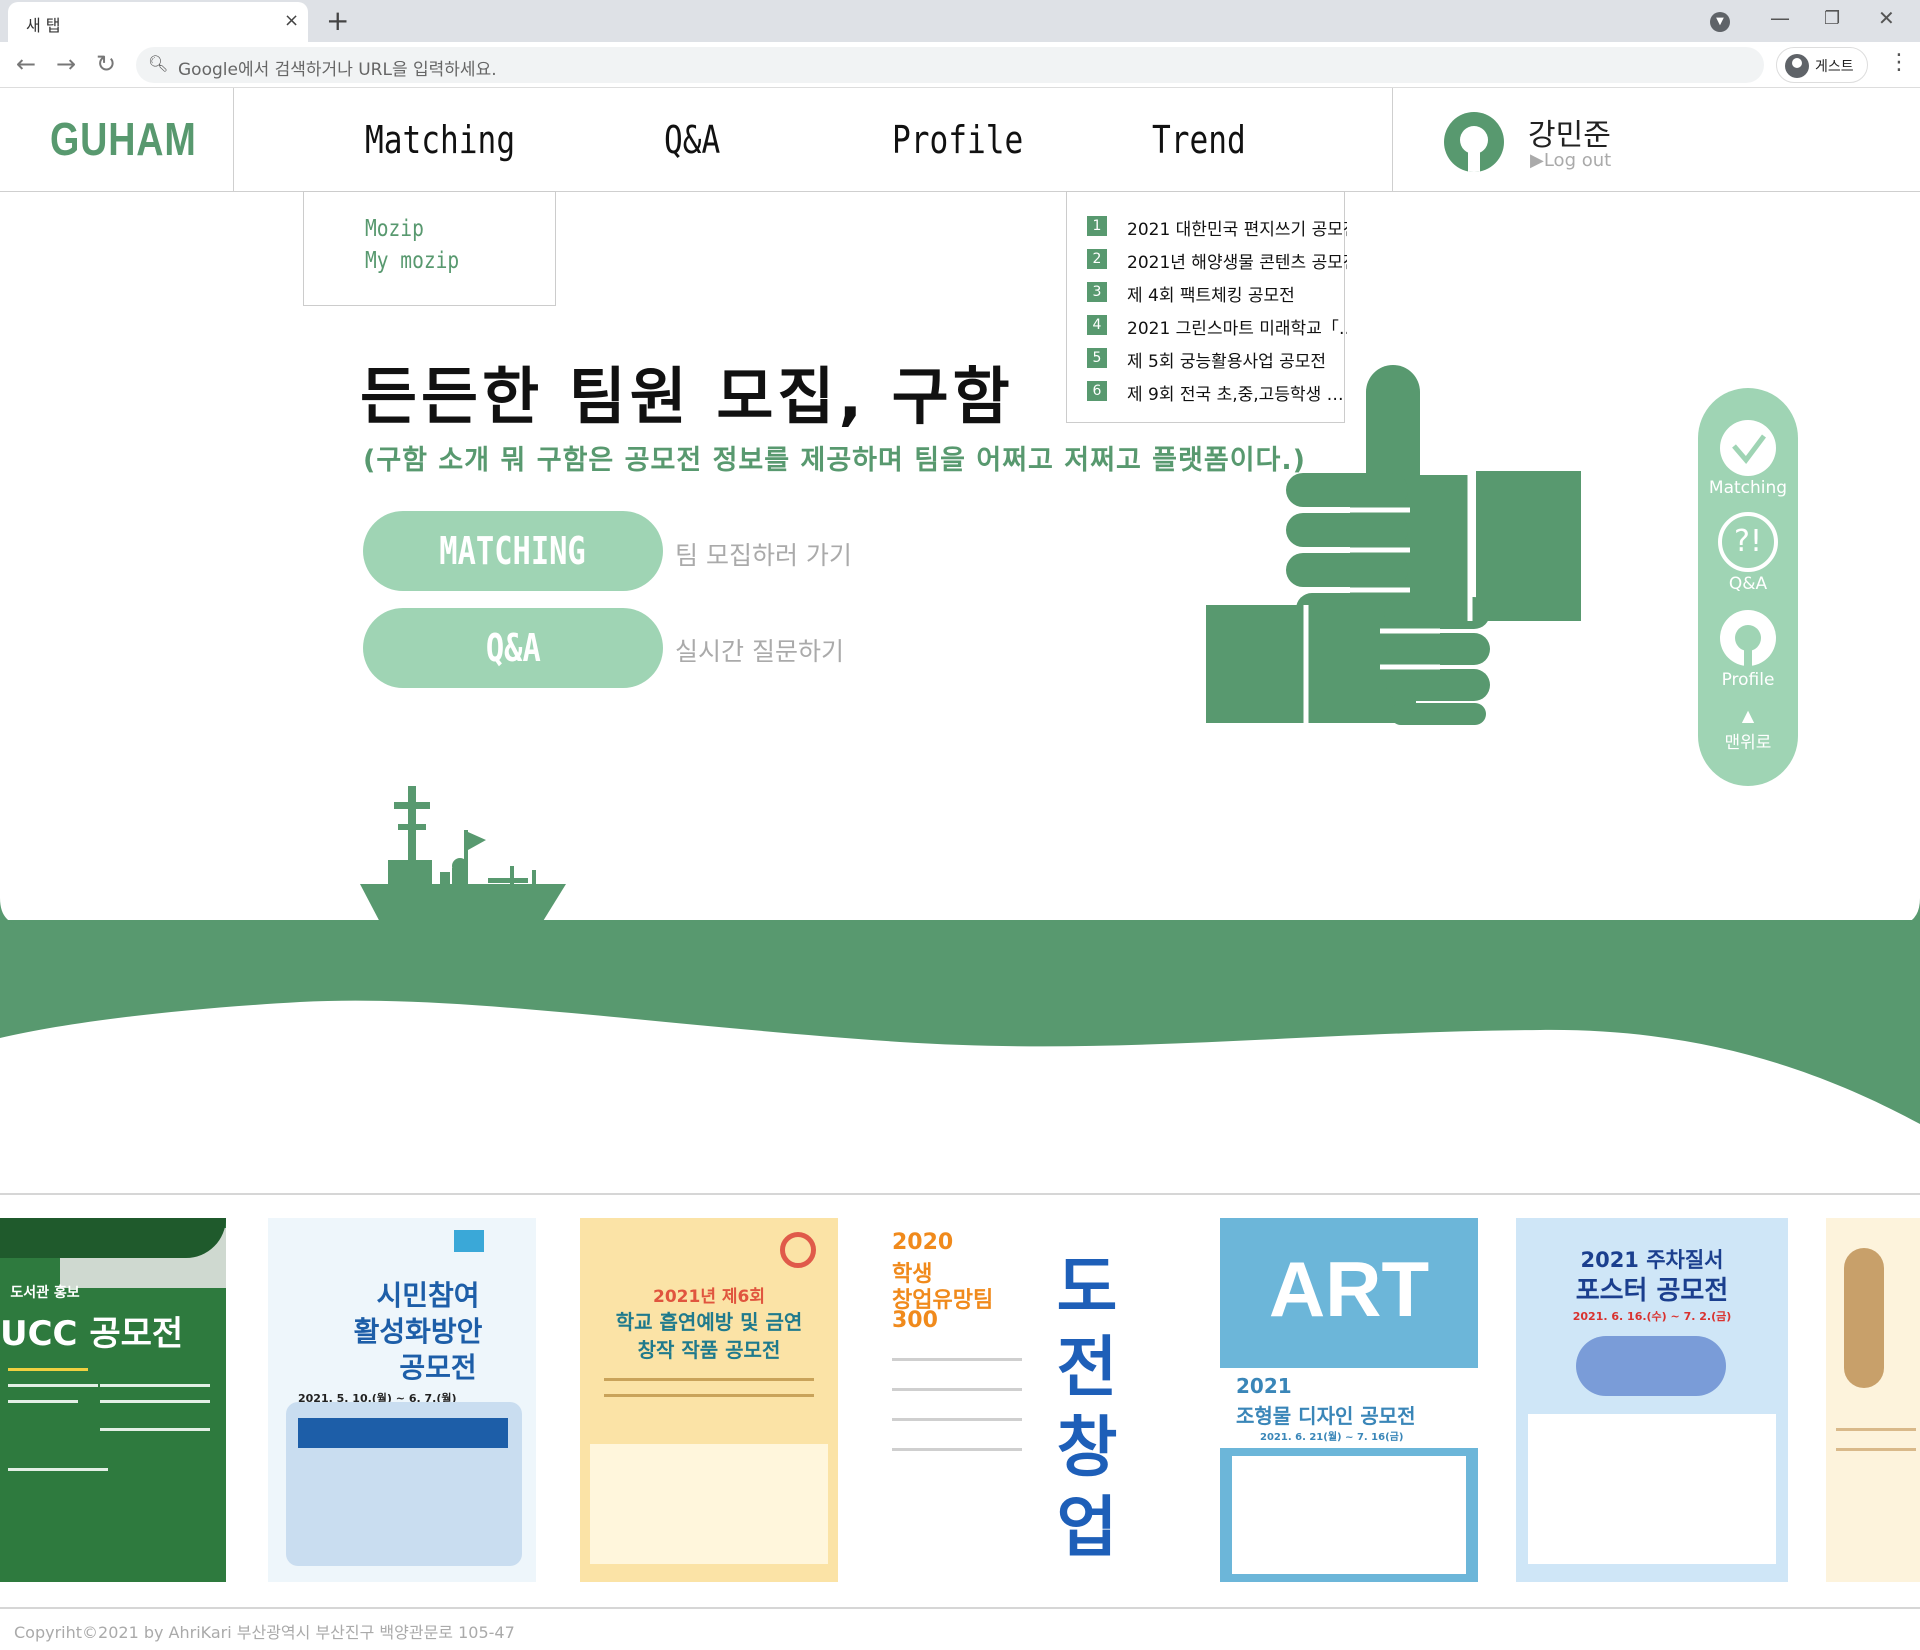 This screenshot has height=1650, width=1920. I want to click on nav-profile: Profile, so click(957, 140).